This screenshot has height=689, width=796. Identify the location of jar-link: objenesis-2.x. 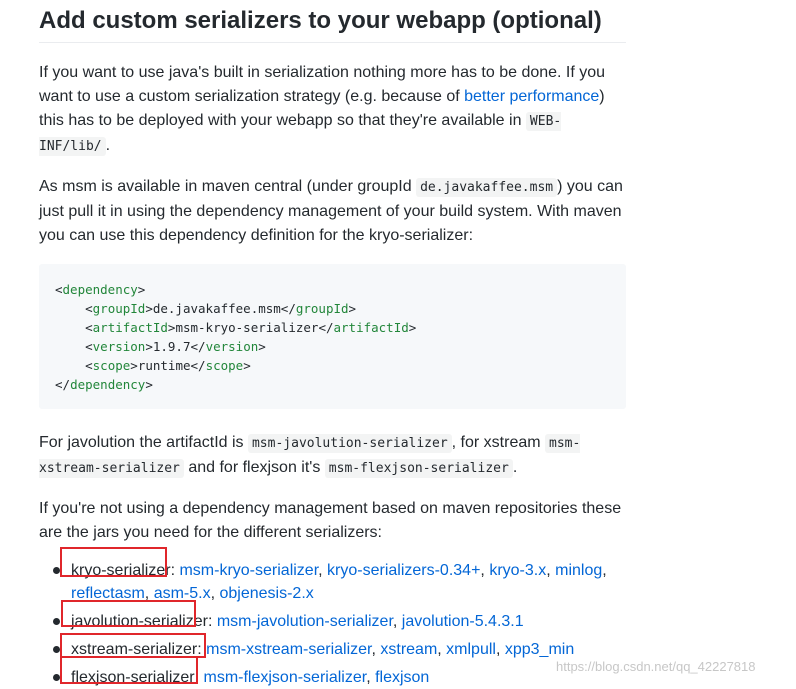
(266, 593).